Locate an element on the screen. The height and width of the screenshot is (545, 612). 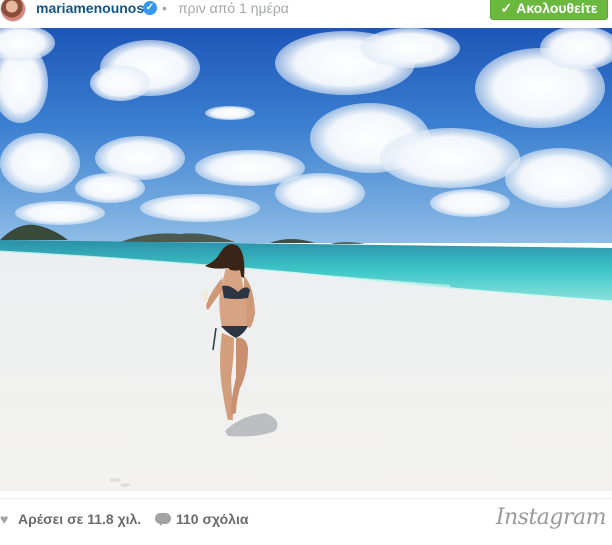
username-link: mariamenounos is located at coordinates (90, 8).